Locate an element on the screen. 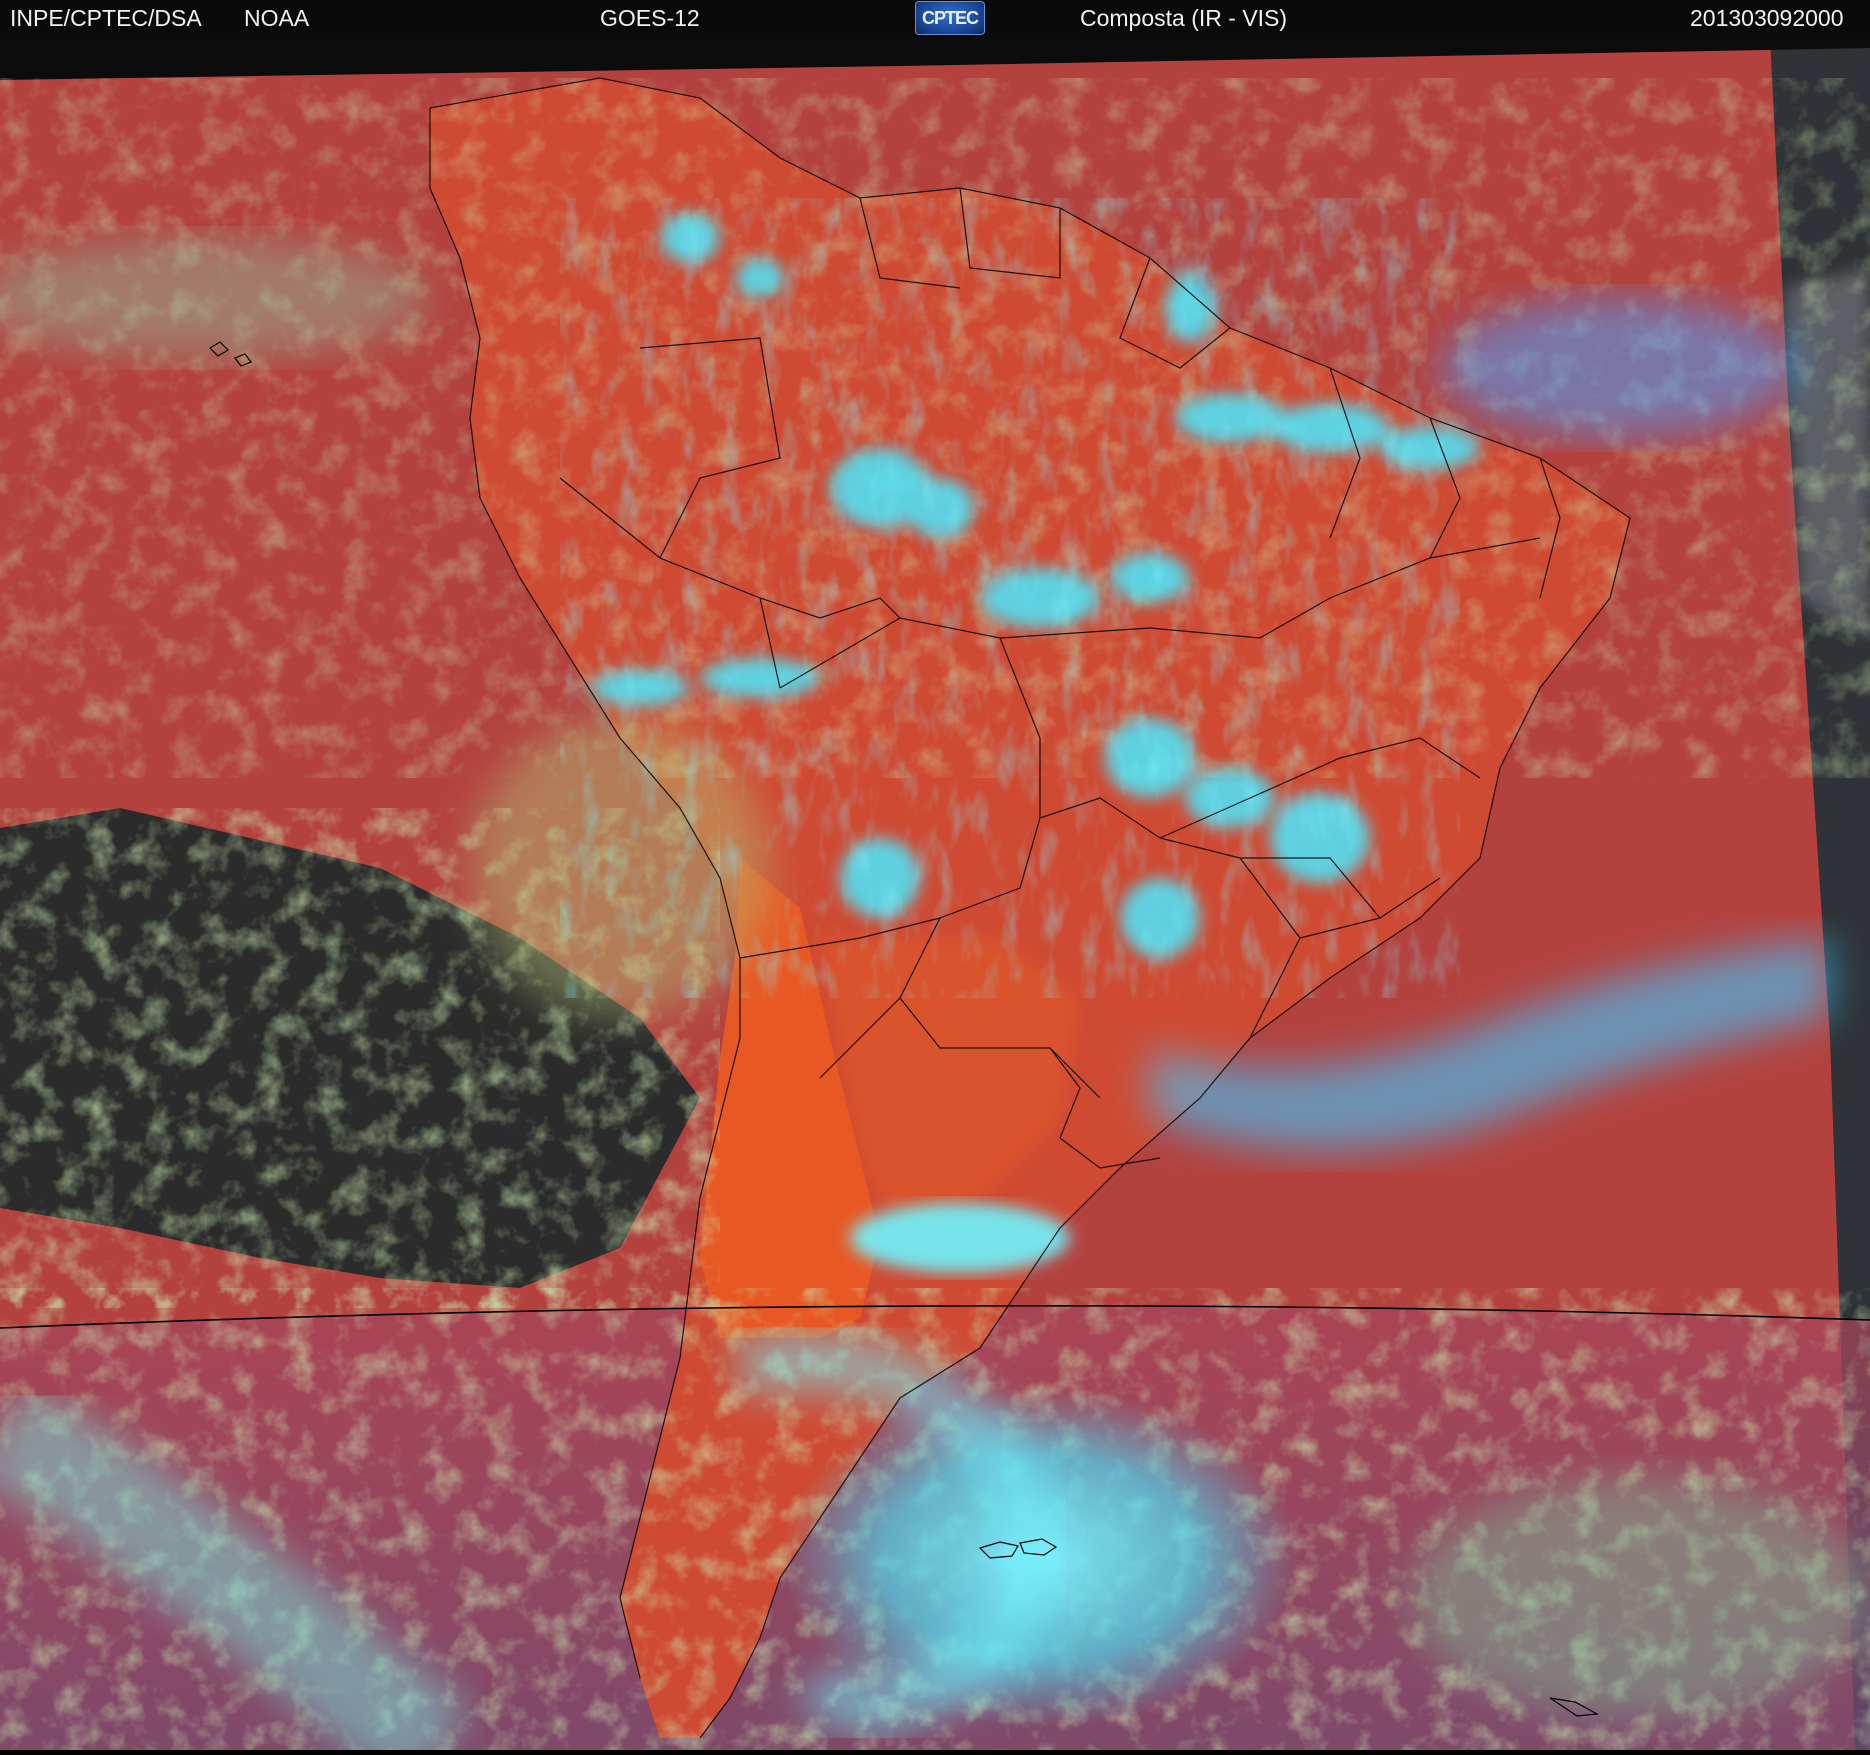 The width and height of the screenshot is (1870, 1755). timestamp-label: 201303092000 is located at coordinates (1767, 18).